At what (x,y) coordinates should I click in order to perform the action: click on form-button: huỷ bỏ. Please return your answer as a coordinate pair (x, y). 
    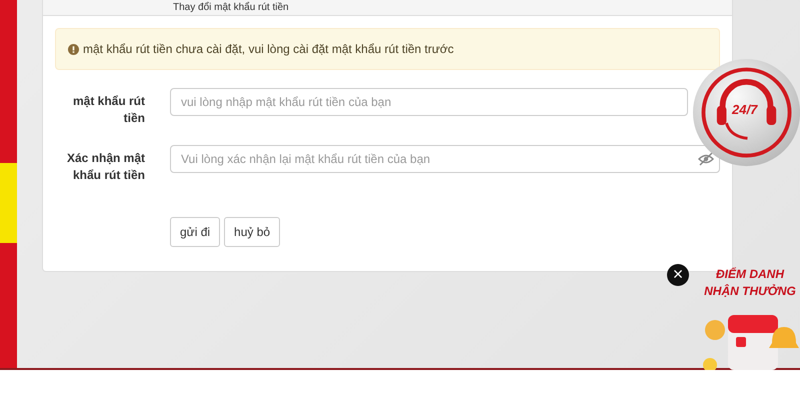
    Looking at the image, I should click on (252, 232).